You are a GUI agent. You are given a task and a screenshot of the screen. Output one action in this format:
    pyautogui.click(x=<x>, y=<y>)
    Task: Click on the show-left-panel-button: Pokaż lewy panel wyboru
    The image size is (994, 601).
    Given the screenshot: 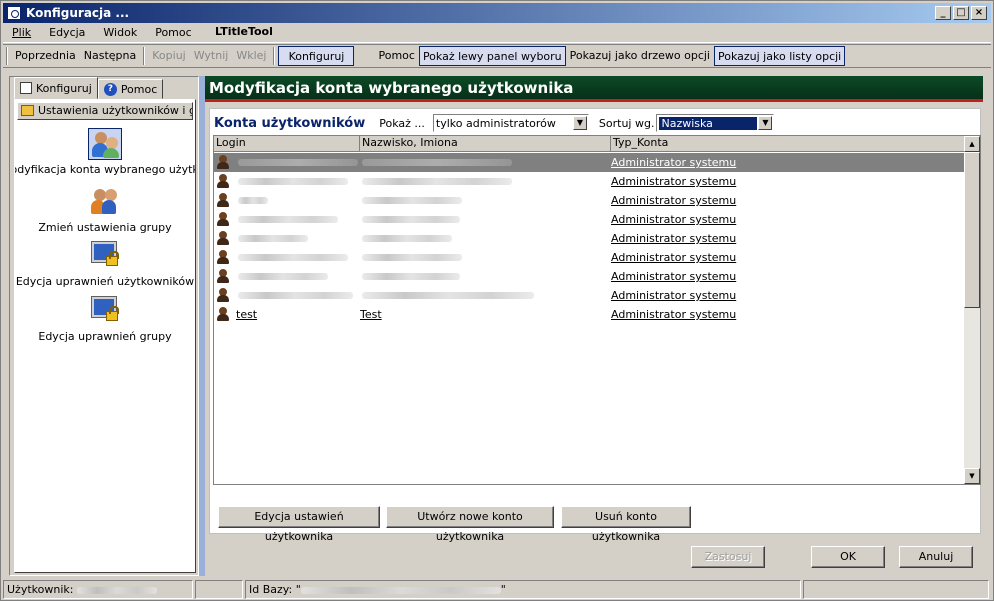 What is the action you would take?
    pyautogui.click(x=492, y=56)
    